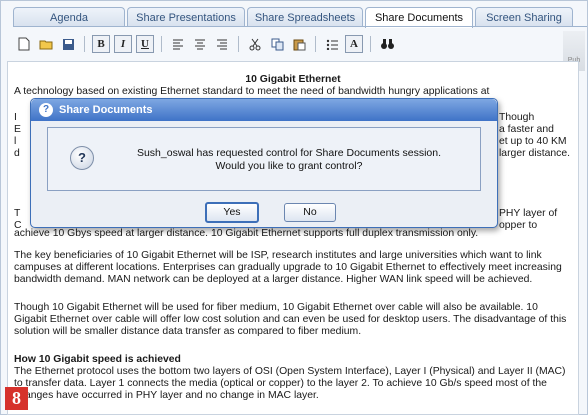 This screenshot has height=415, width=588. Describe the element at coordinates (101, 44) in the screenshot. I see `bold-button: B` at that location.